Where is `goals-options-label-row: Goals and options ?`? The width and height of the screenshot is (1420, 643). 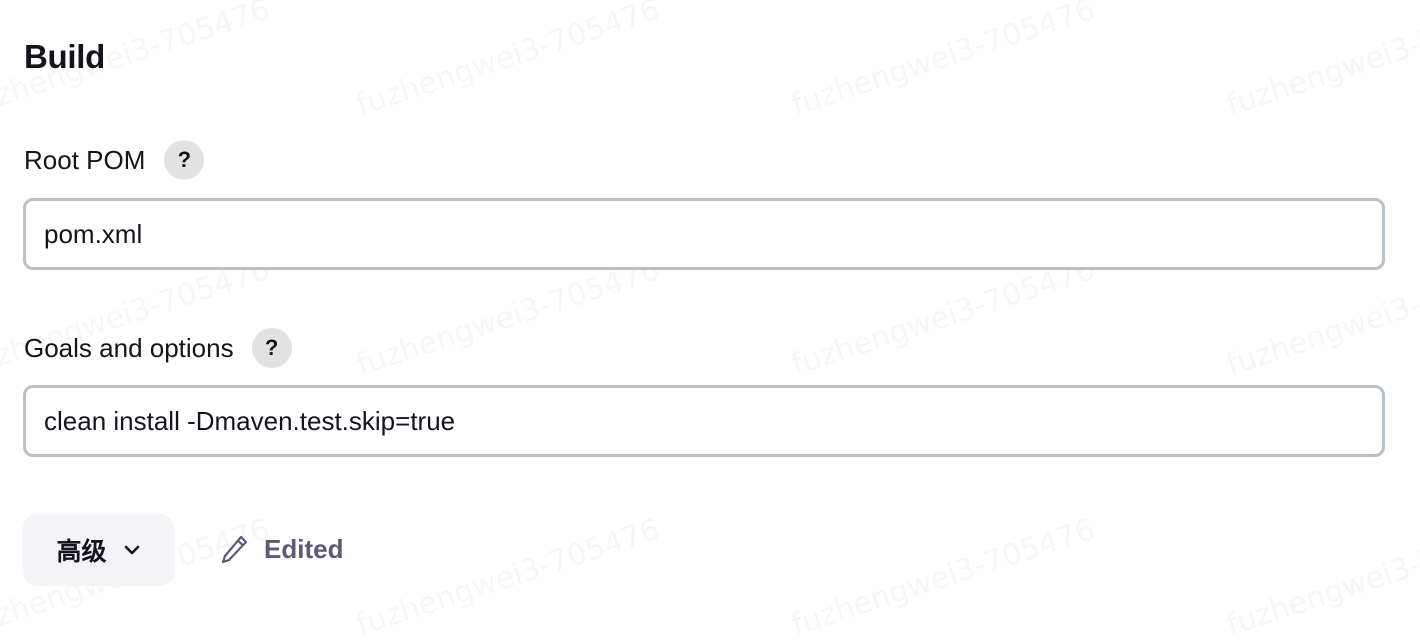
goals-options-label-row: Goals and options ? is located at coordinates (158, 348).